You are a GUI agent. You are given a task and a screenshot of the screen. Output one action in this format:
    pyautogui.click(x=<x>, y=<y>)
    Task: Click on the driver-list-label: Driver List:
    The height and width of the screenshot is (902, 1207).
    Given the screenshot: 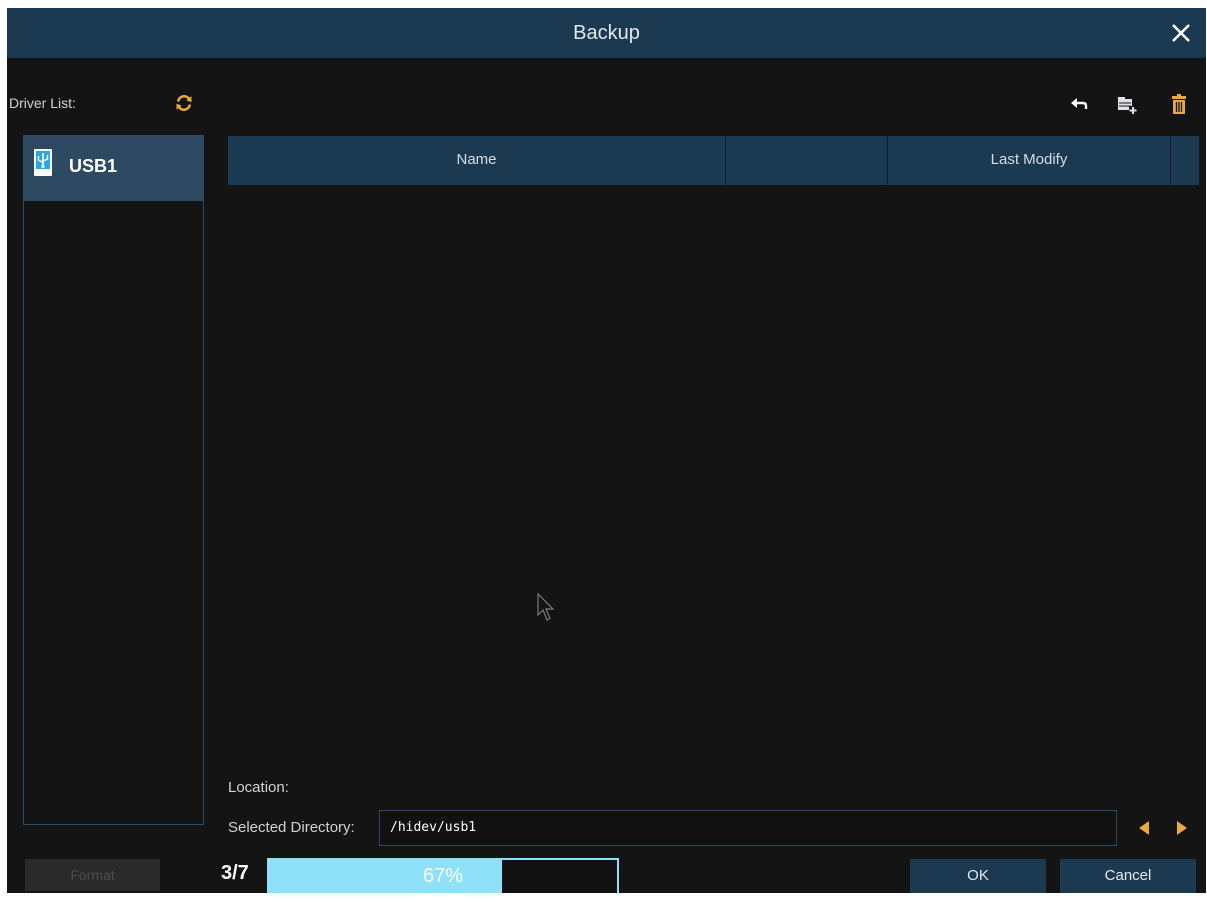 What is the action you would take?
    pyautogui.click(x=42, y=103)
    